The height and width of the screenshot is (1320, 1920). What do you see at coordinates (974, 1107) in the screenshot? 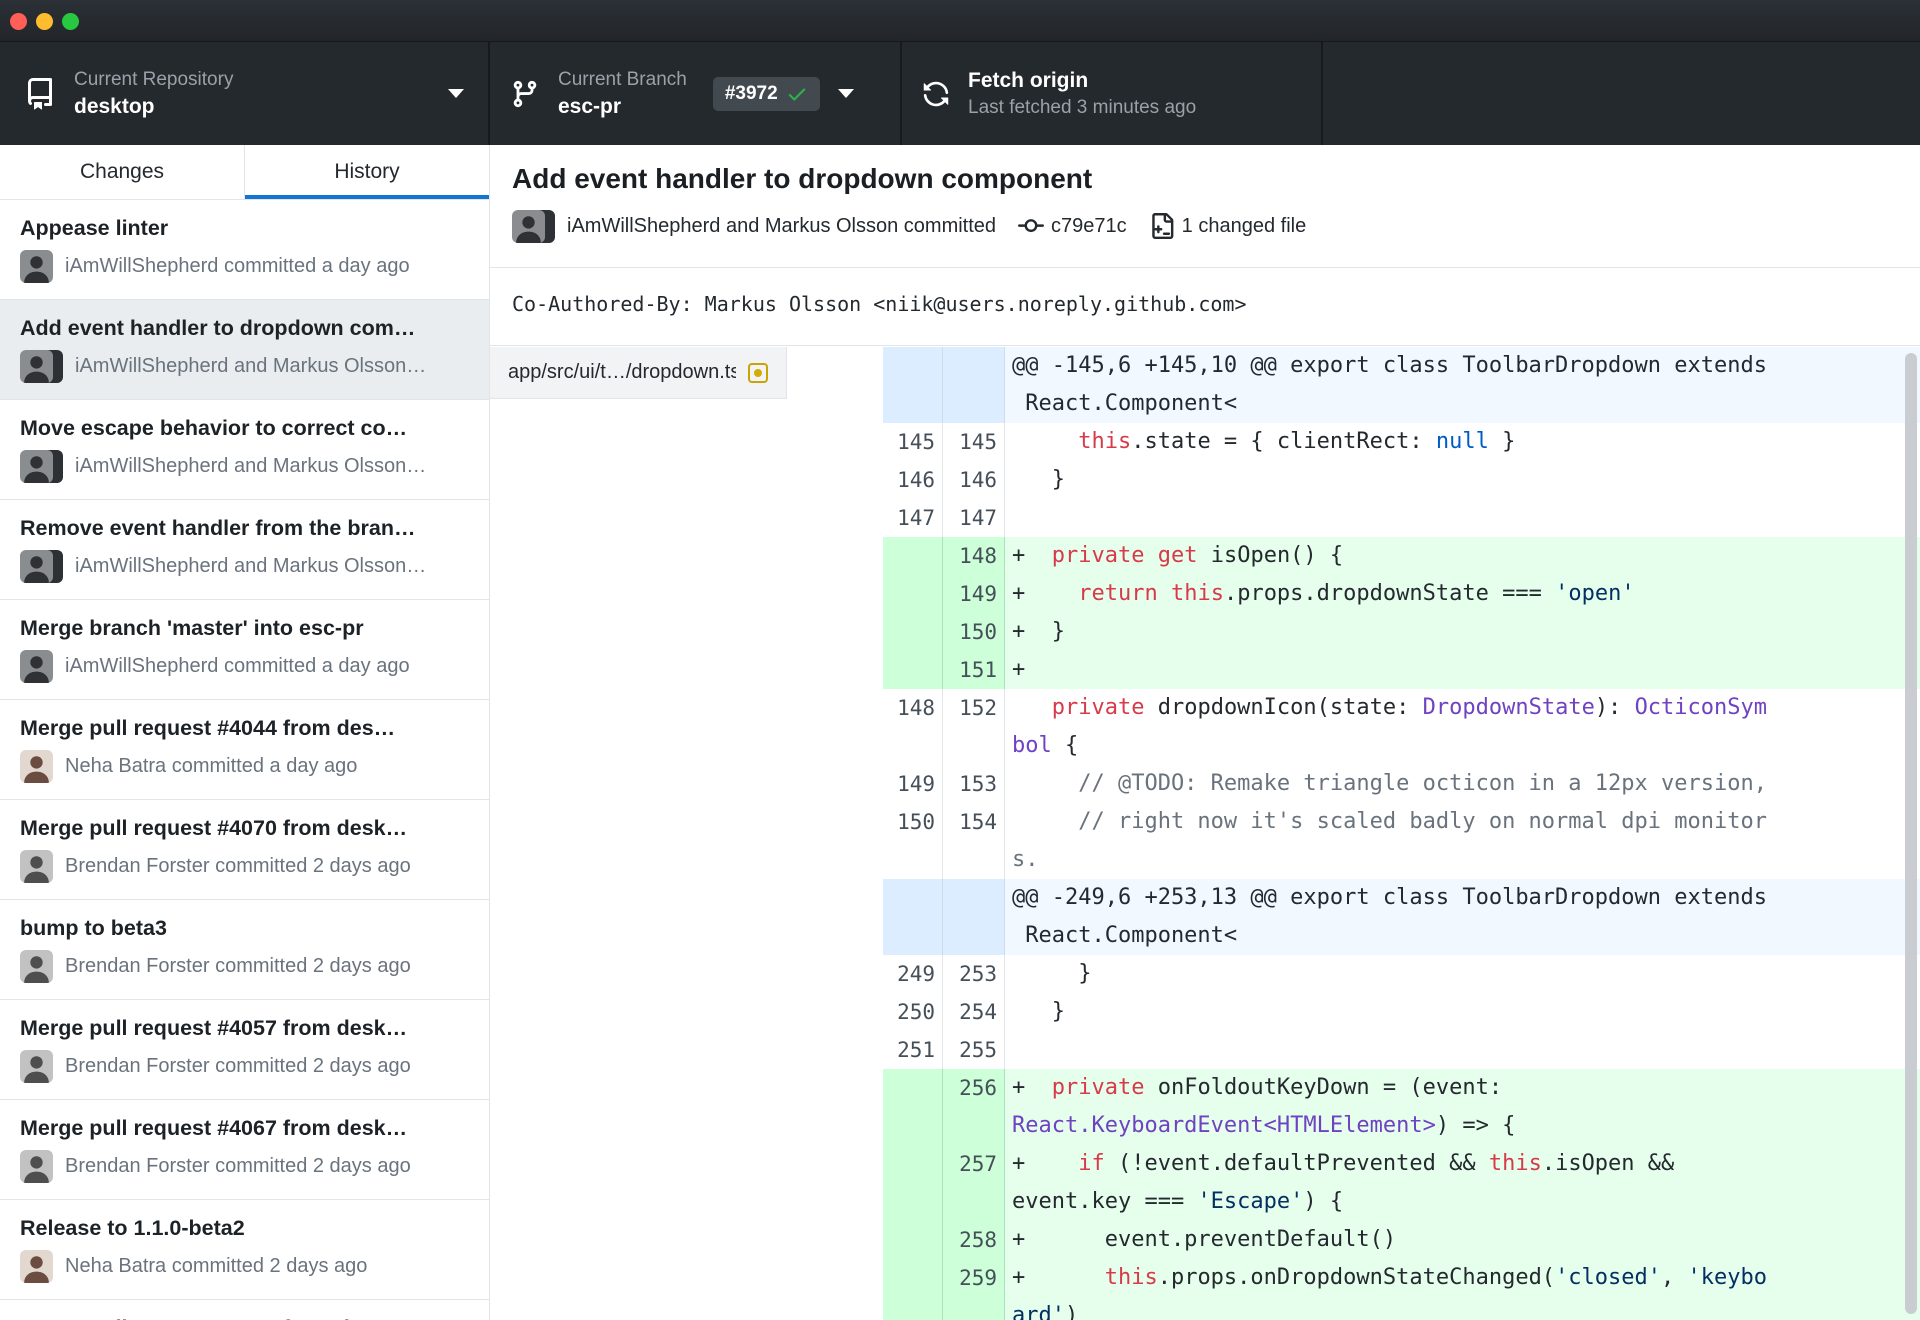
I see `new-line-number: 256` at bounding box center [974, 1107].